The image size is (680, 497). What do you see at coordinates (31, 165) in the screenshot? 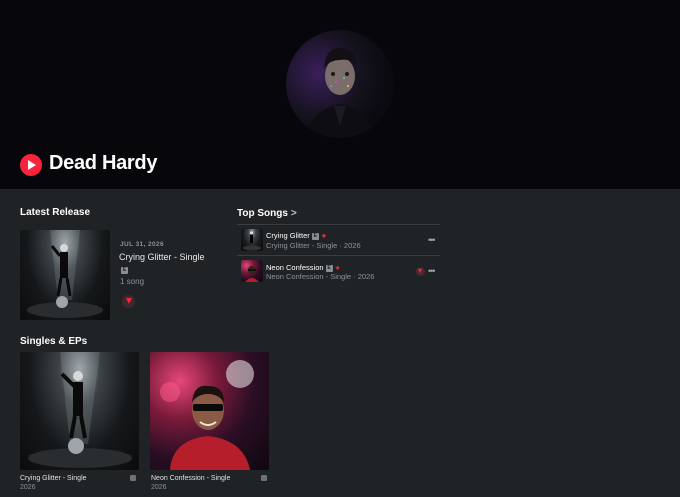
I see `play-button` at bounding box center [31, 165].